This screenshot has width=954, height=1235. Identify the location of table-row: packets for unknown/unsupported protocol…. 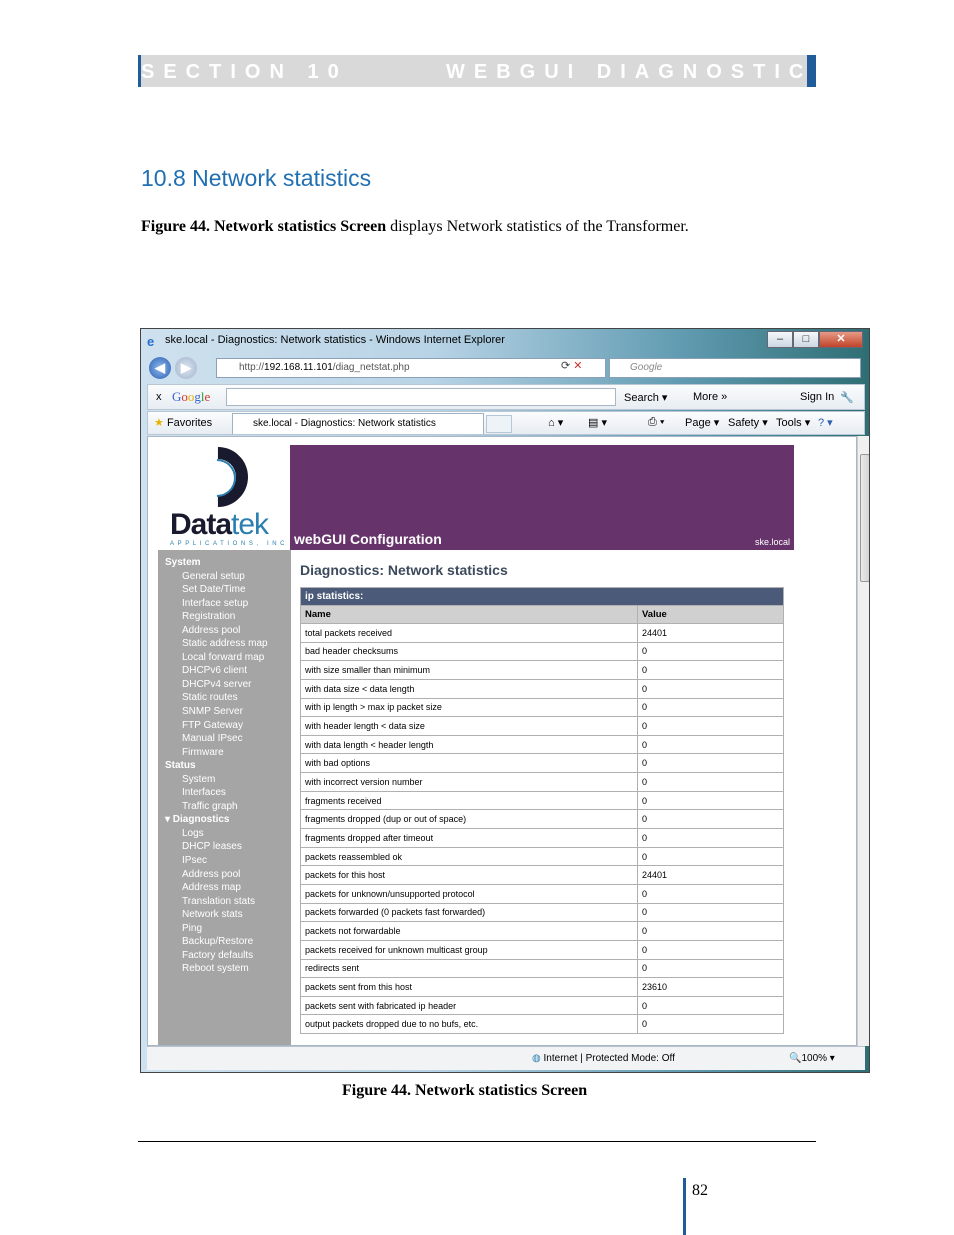
(542, 893).